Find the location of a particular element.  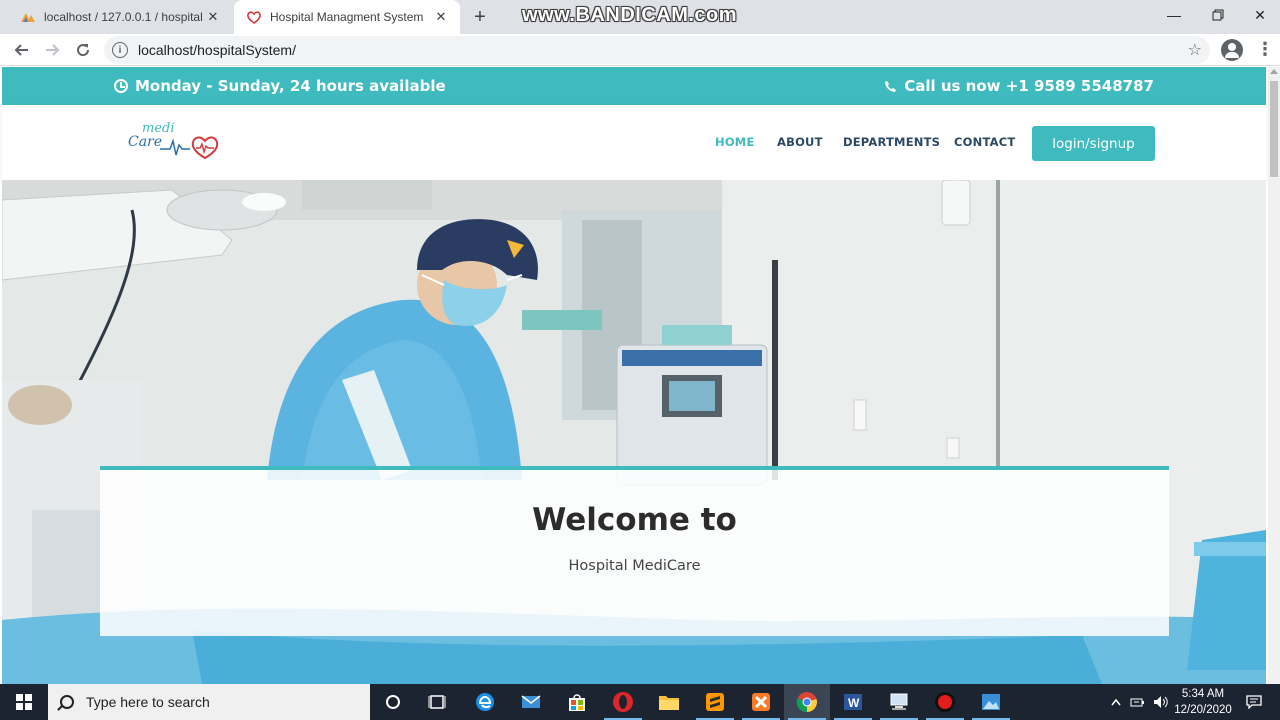

bandicam-taskbar-icon is located at coordinates (945, 702).